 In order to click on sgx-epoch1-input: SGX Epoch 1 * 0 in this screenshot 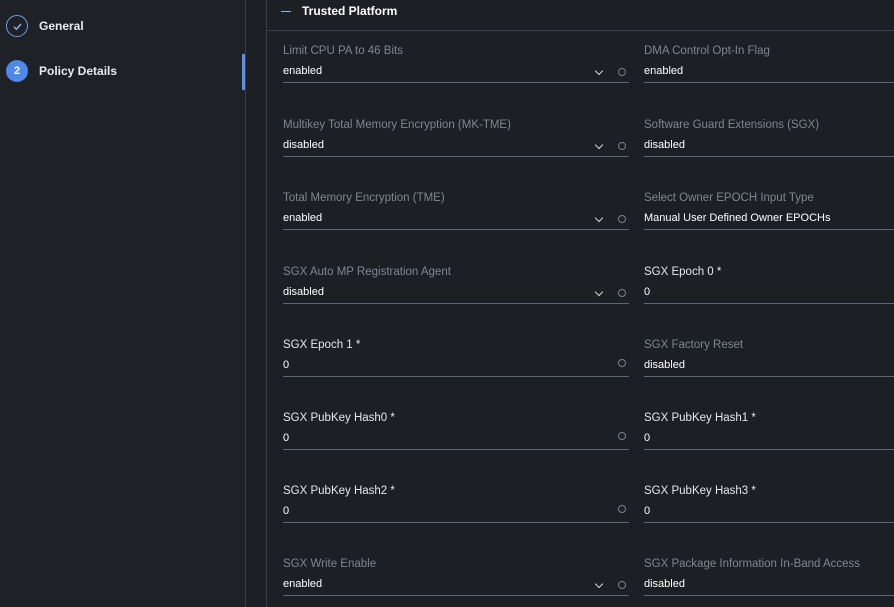, I will do `click(456, 358)`.